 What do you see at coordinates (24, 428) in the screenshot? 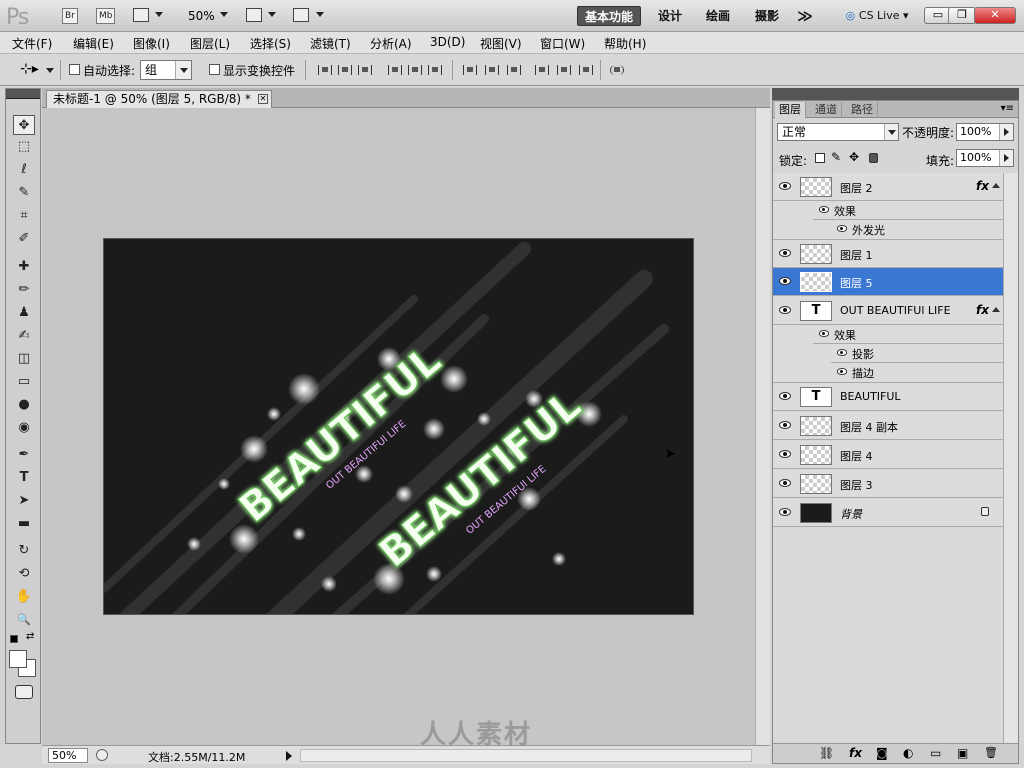
I see `dodge-tool-icon: ◉` at bounding box center [24, 428].